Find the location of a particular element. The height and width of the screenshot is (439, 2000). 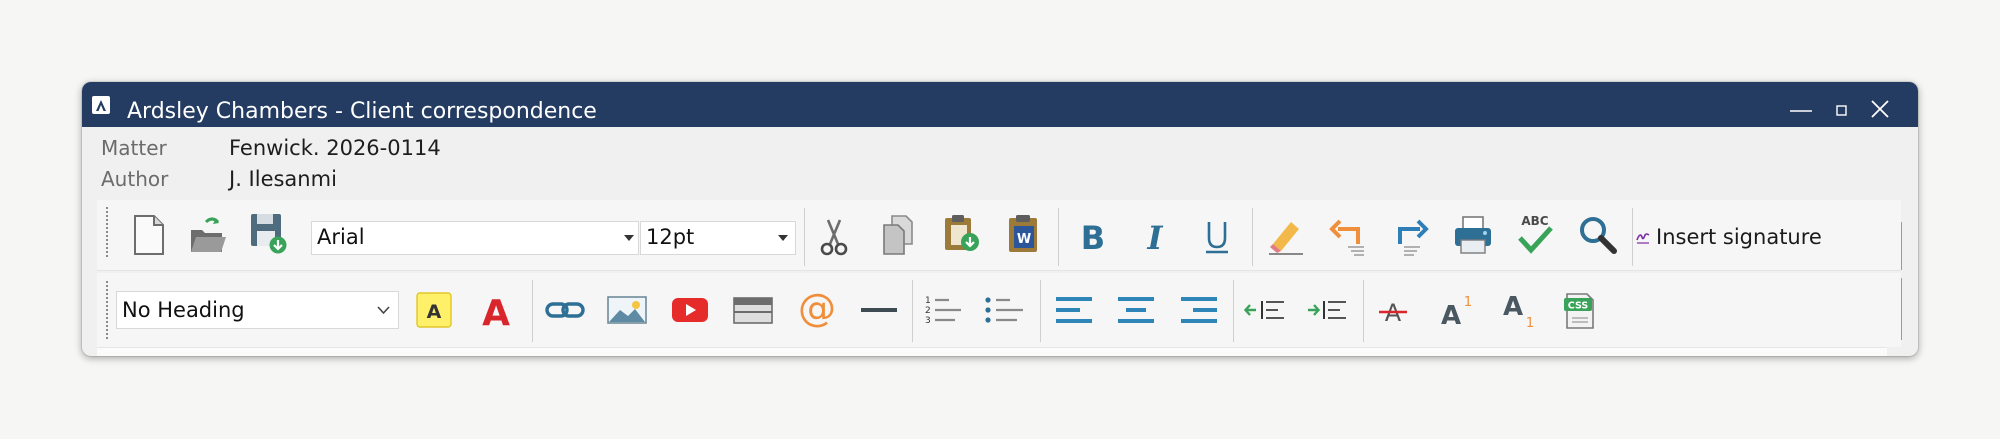

undo-icon is located at coordinates (1346, 237).